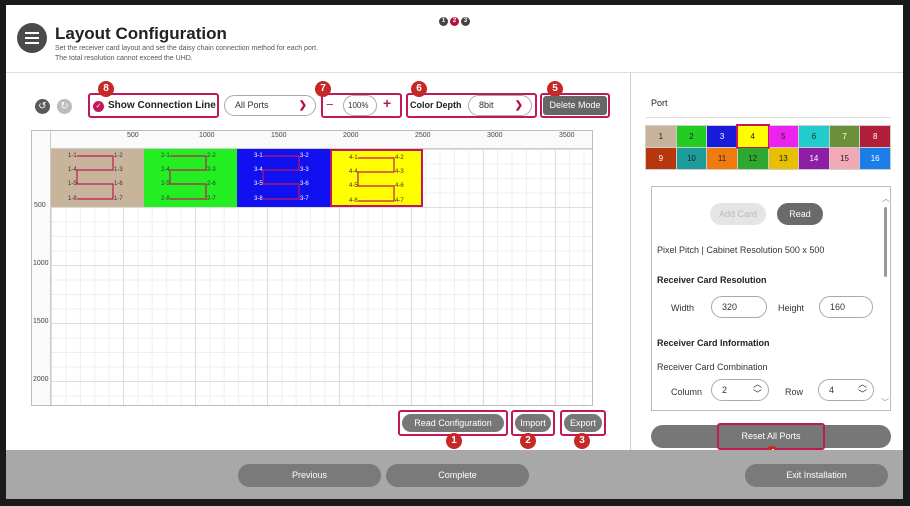 This screenshot has width=910, height=506. Describe the element at coordinates (771, 436) in the screenshot. I see `reset-all-ports-label: Reset All Ports` at that location.